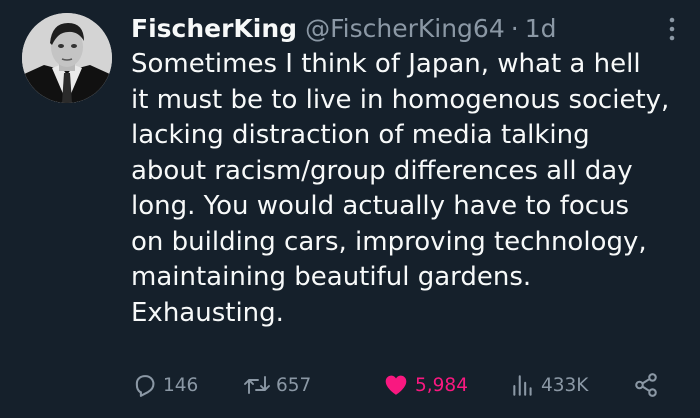 This screenshot has width=700, height=418. I want to click on retweet-count: 657, so click(294, 385).